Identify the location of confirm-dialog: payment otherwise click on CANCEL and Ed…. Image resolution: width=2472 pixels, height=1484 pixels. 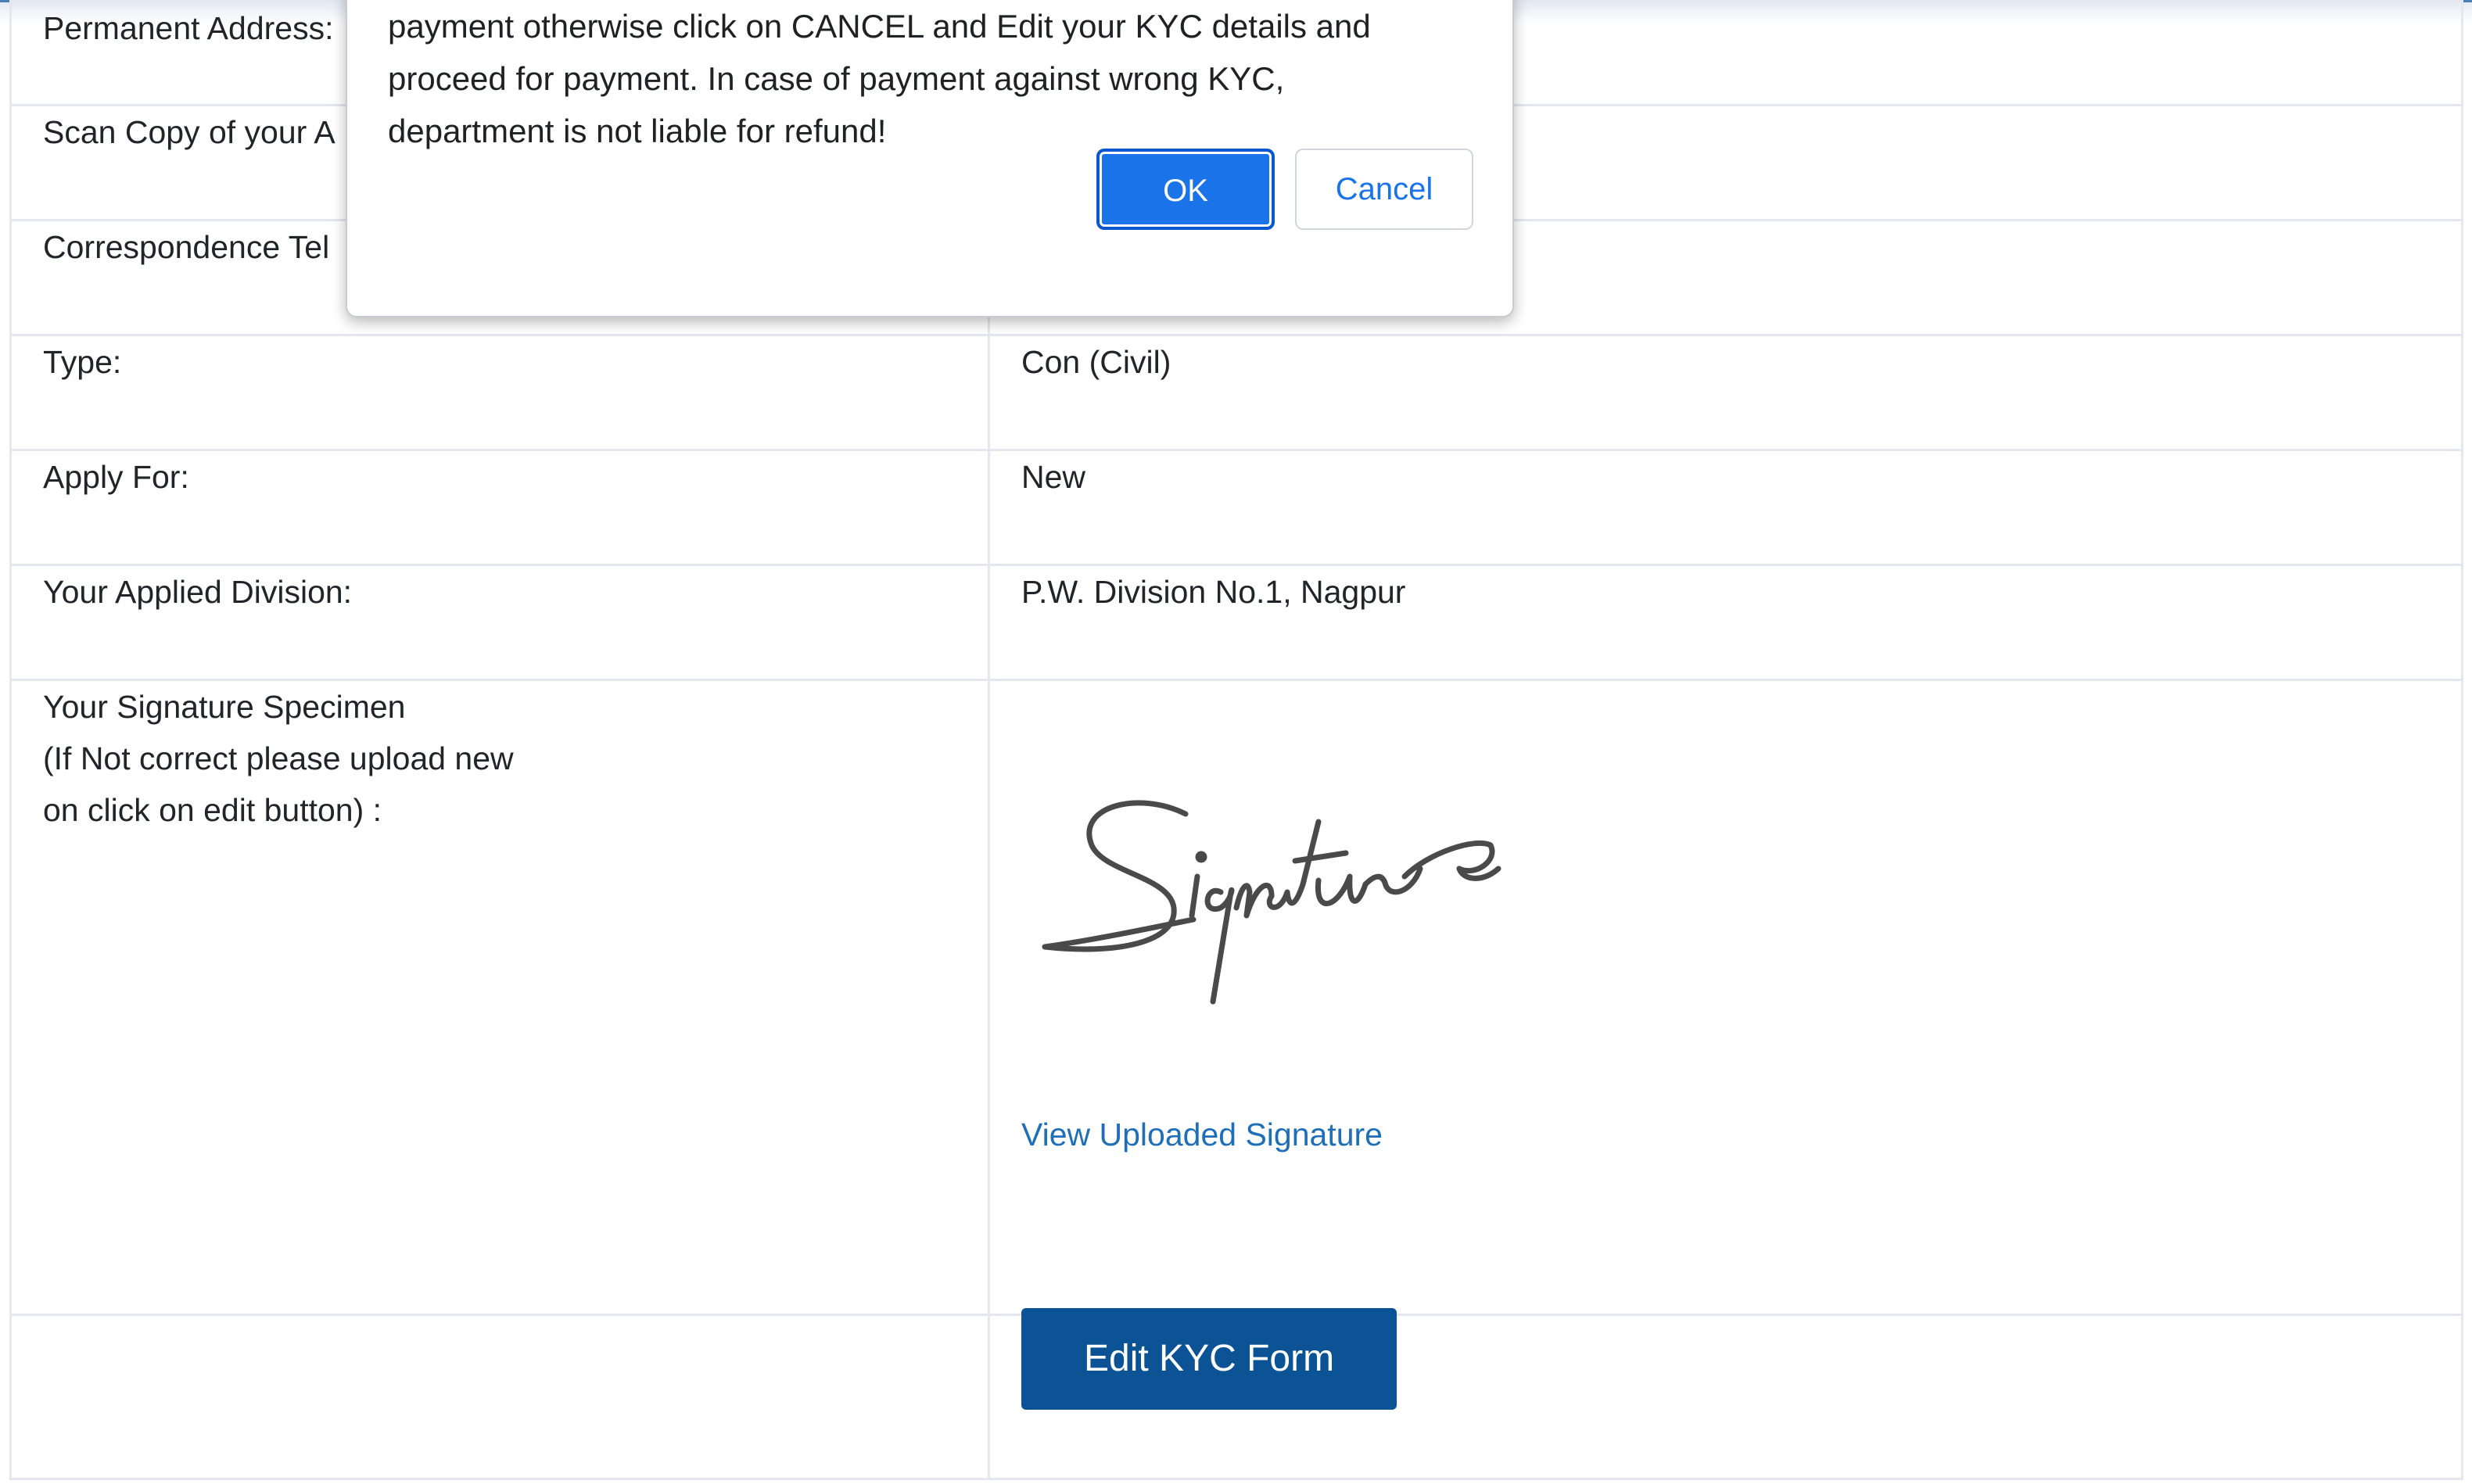
(930, 158).